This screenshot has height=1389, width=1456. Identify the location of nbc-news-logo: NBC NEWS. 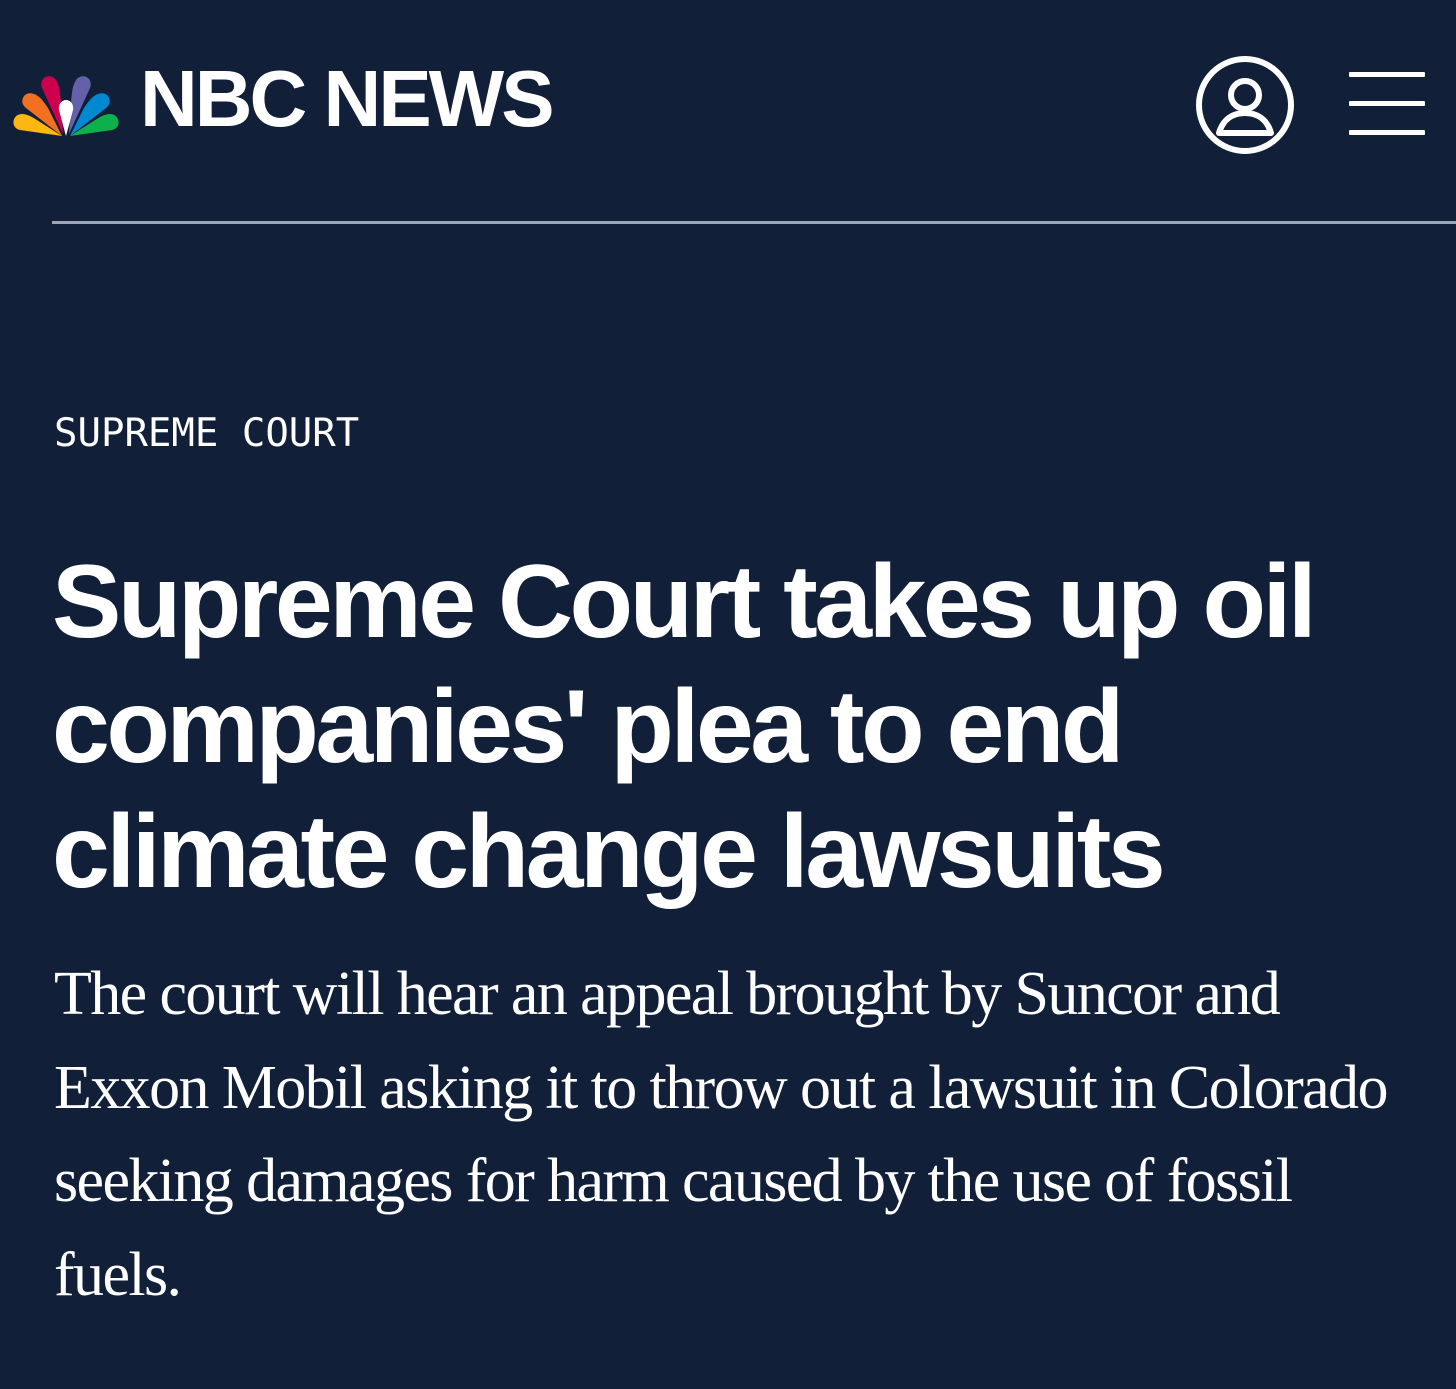
(283, 98).